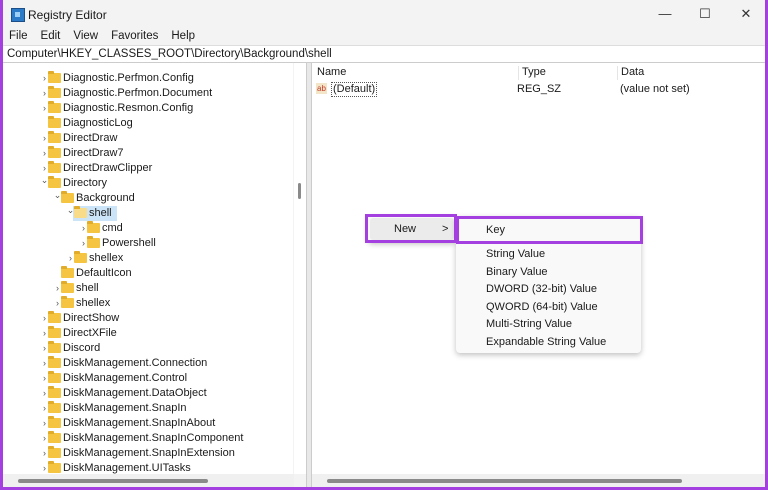 This screenshot has width=768, height=490. I want to click on submenu-item-string-value: String Value, so click(515, 254).